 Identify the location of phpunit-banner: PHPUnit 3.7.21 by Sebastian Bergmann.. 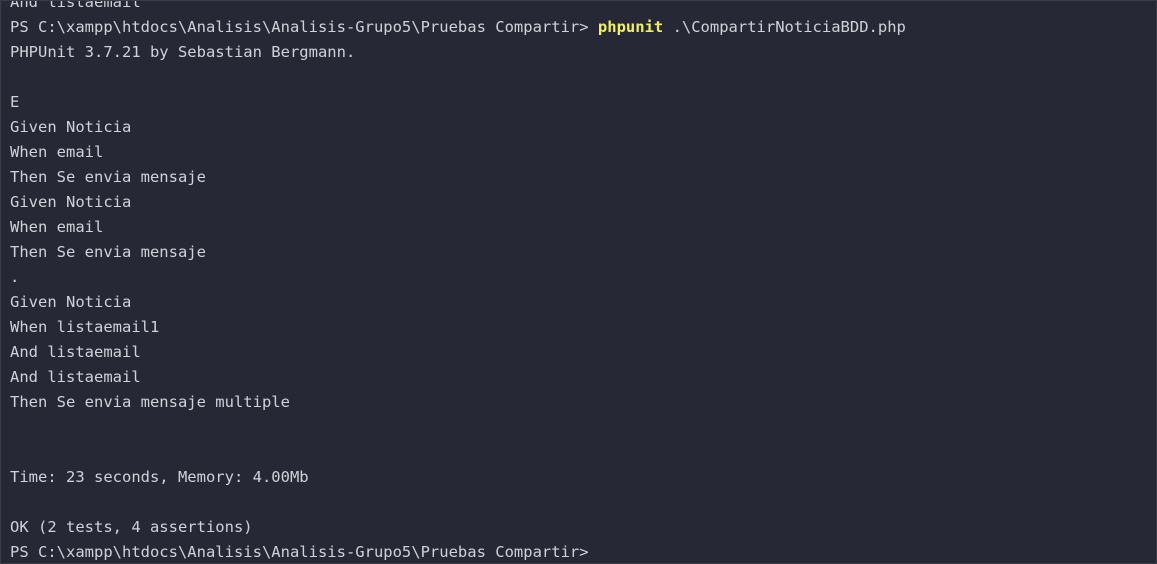
(183, 52).